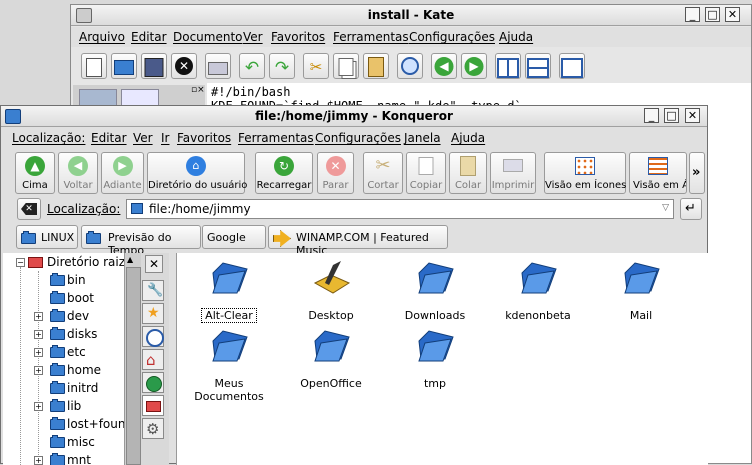 The width and height of the screenshot is (752, 465). Describe the element at coordinates (697, 173) in the screenshot. I see `toolbar-more-button: »` at that location.